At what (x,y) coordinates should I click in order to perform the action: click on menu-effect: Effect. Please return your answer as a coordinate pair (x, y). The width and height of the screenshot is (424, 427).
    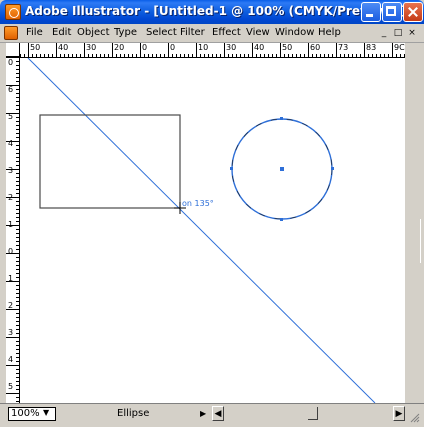
    Looking at the image, I should click on (226, 32).